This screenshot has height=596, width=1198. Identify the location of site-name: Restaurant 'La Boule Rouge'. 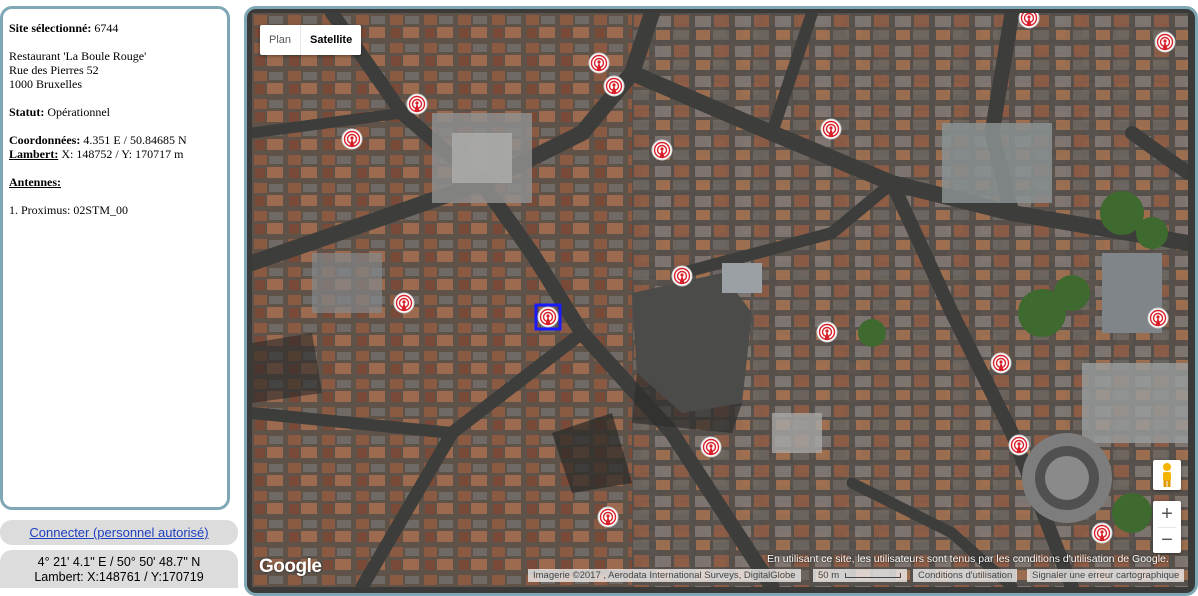
(78, 56).